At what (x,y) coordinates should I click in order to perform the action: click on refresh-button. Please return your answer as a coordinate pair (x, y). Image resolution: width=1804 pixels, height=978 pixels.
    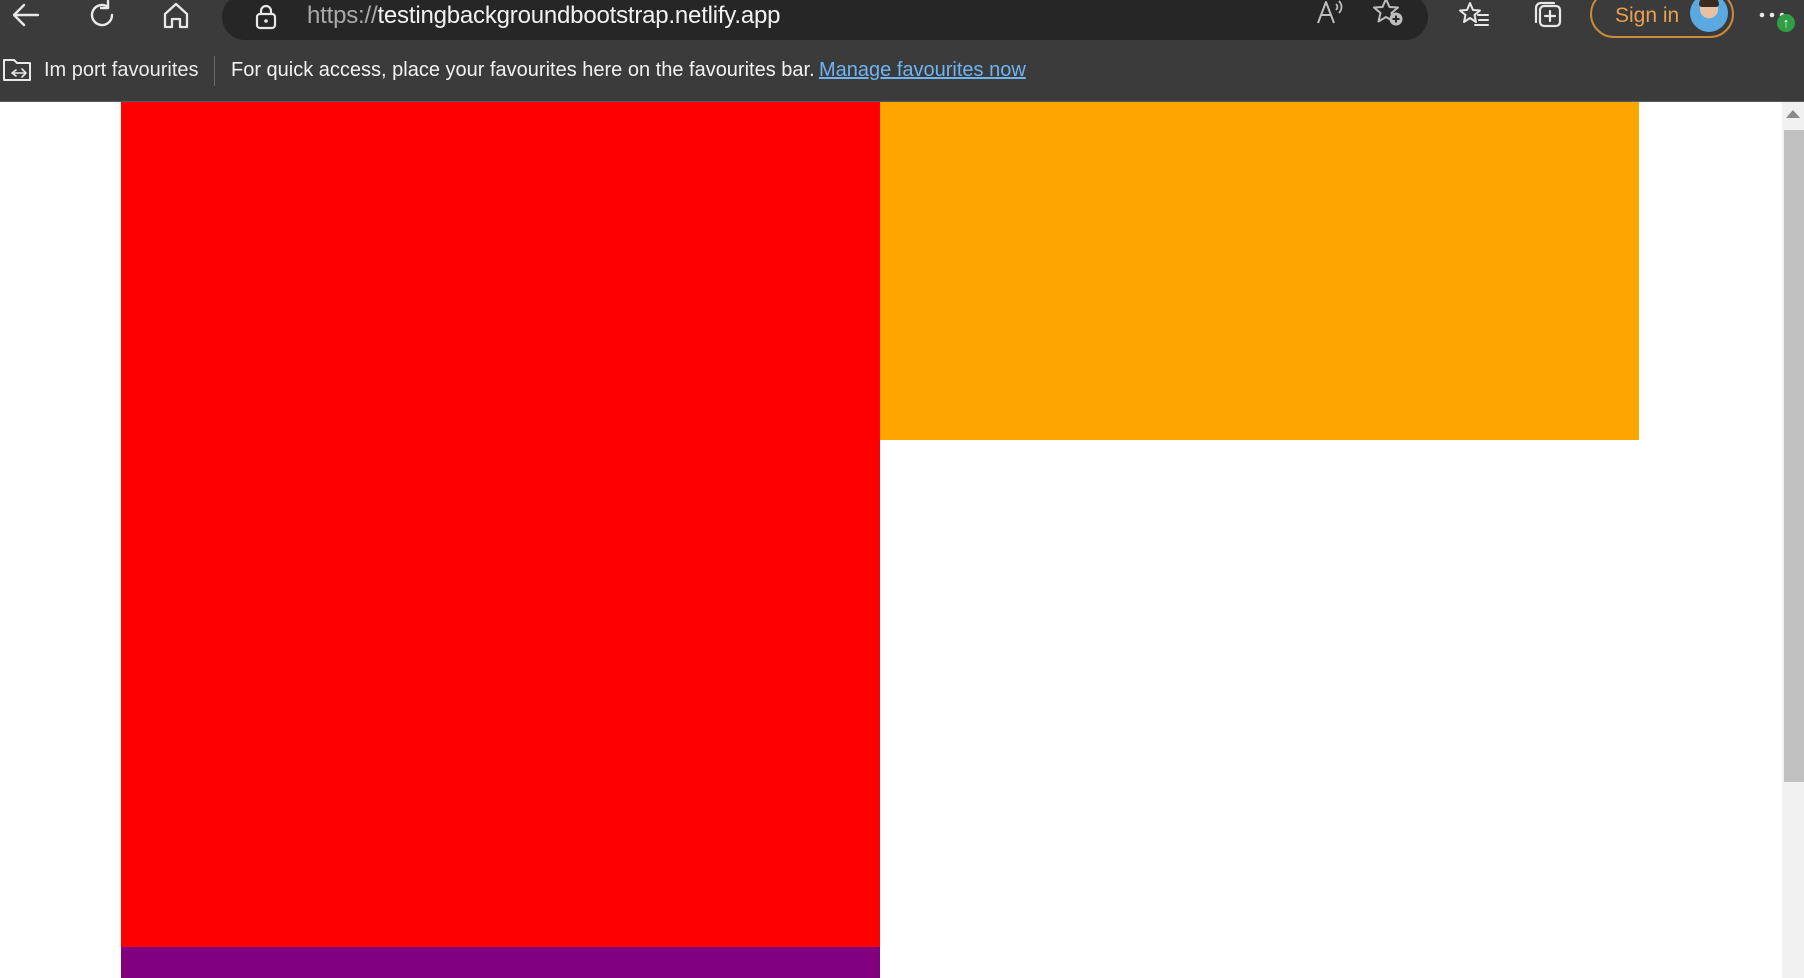
    Looking at the image, I should click on (102, 15).